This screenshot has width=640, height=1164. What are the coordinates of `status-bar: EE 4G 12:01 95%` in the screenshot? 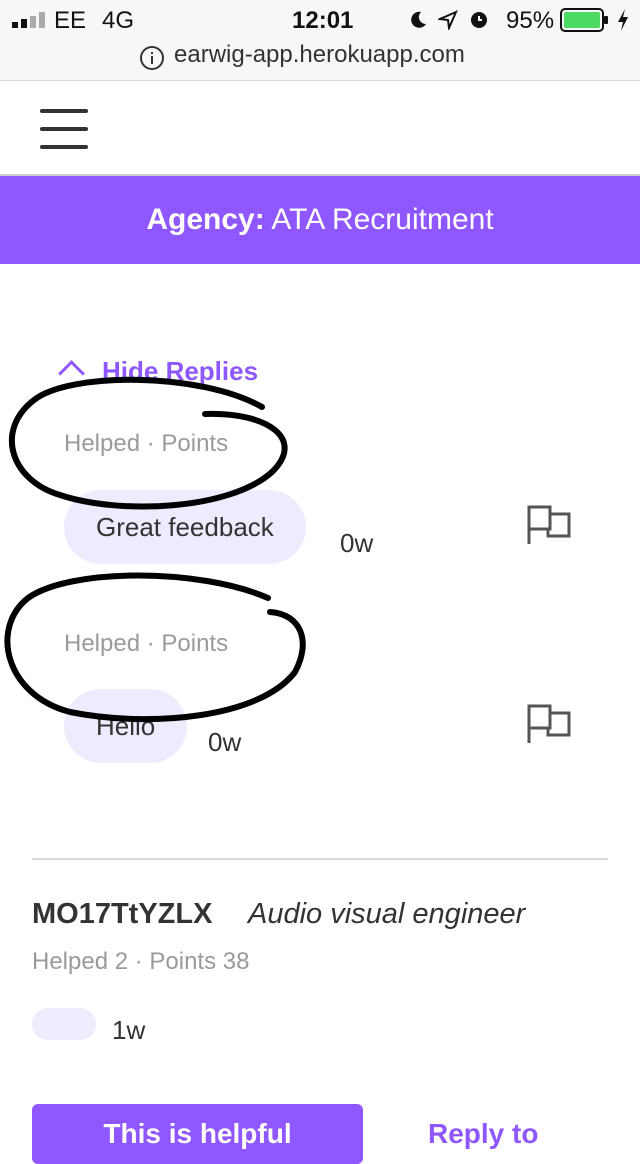 It's located at (320, 20).